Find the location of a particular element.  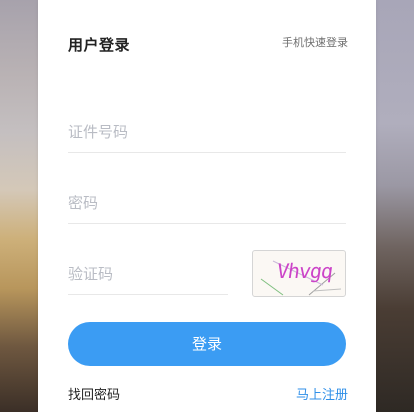

password-field is located at coordinates (207, 203).